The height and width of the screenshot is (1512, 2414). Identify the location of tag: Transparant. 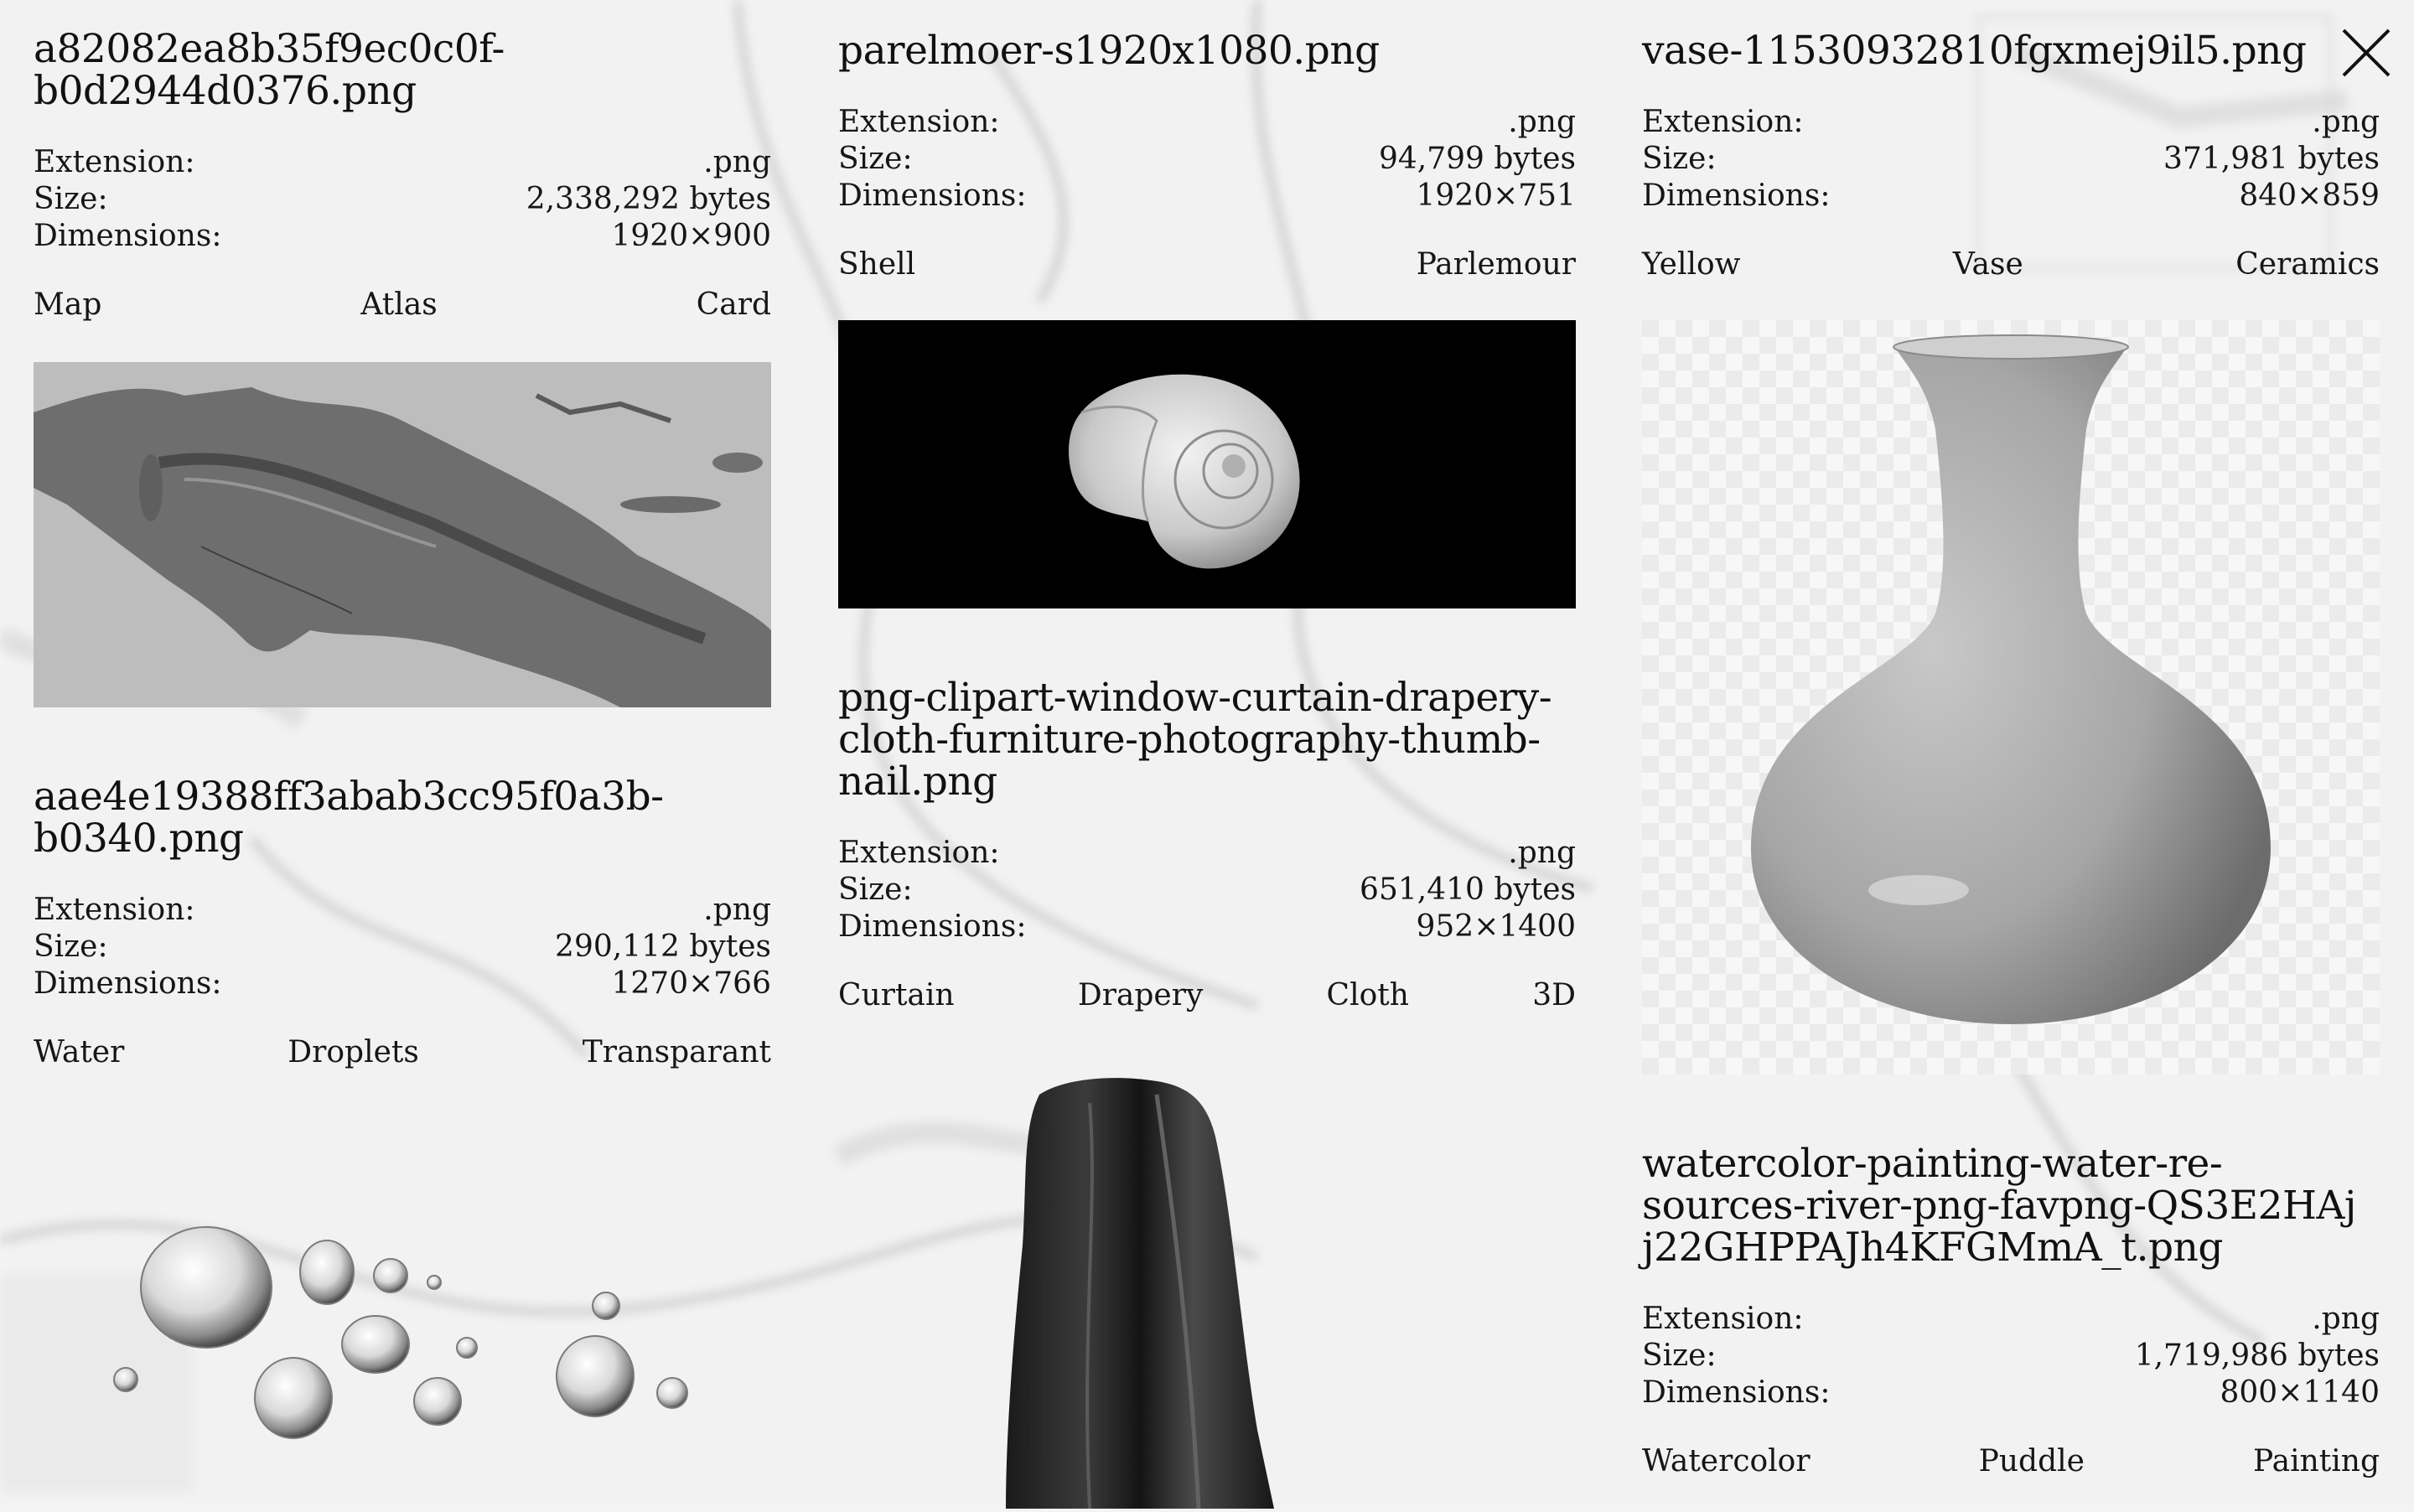
(677, 1052).